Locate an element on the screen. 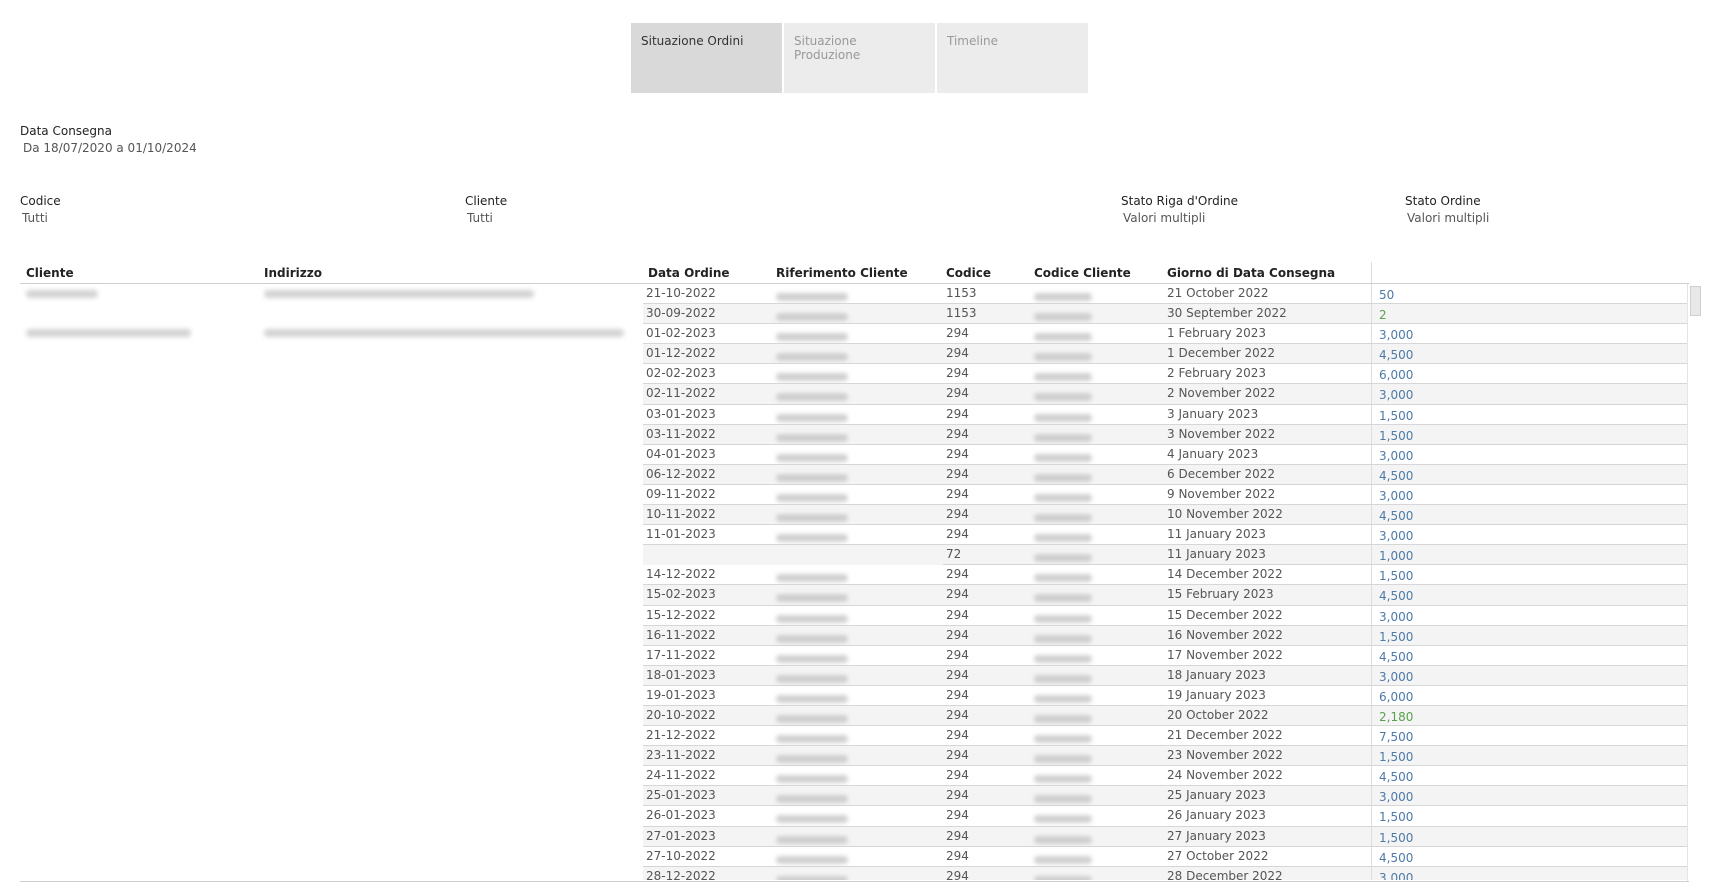 This screenshot has height=896, width=1709. table-row: 16-11-2022 294 16 November 2022 1,500 is located at coordinates (1165, 635).